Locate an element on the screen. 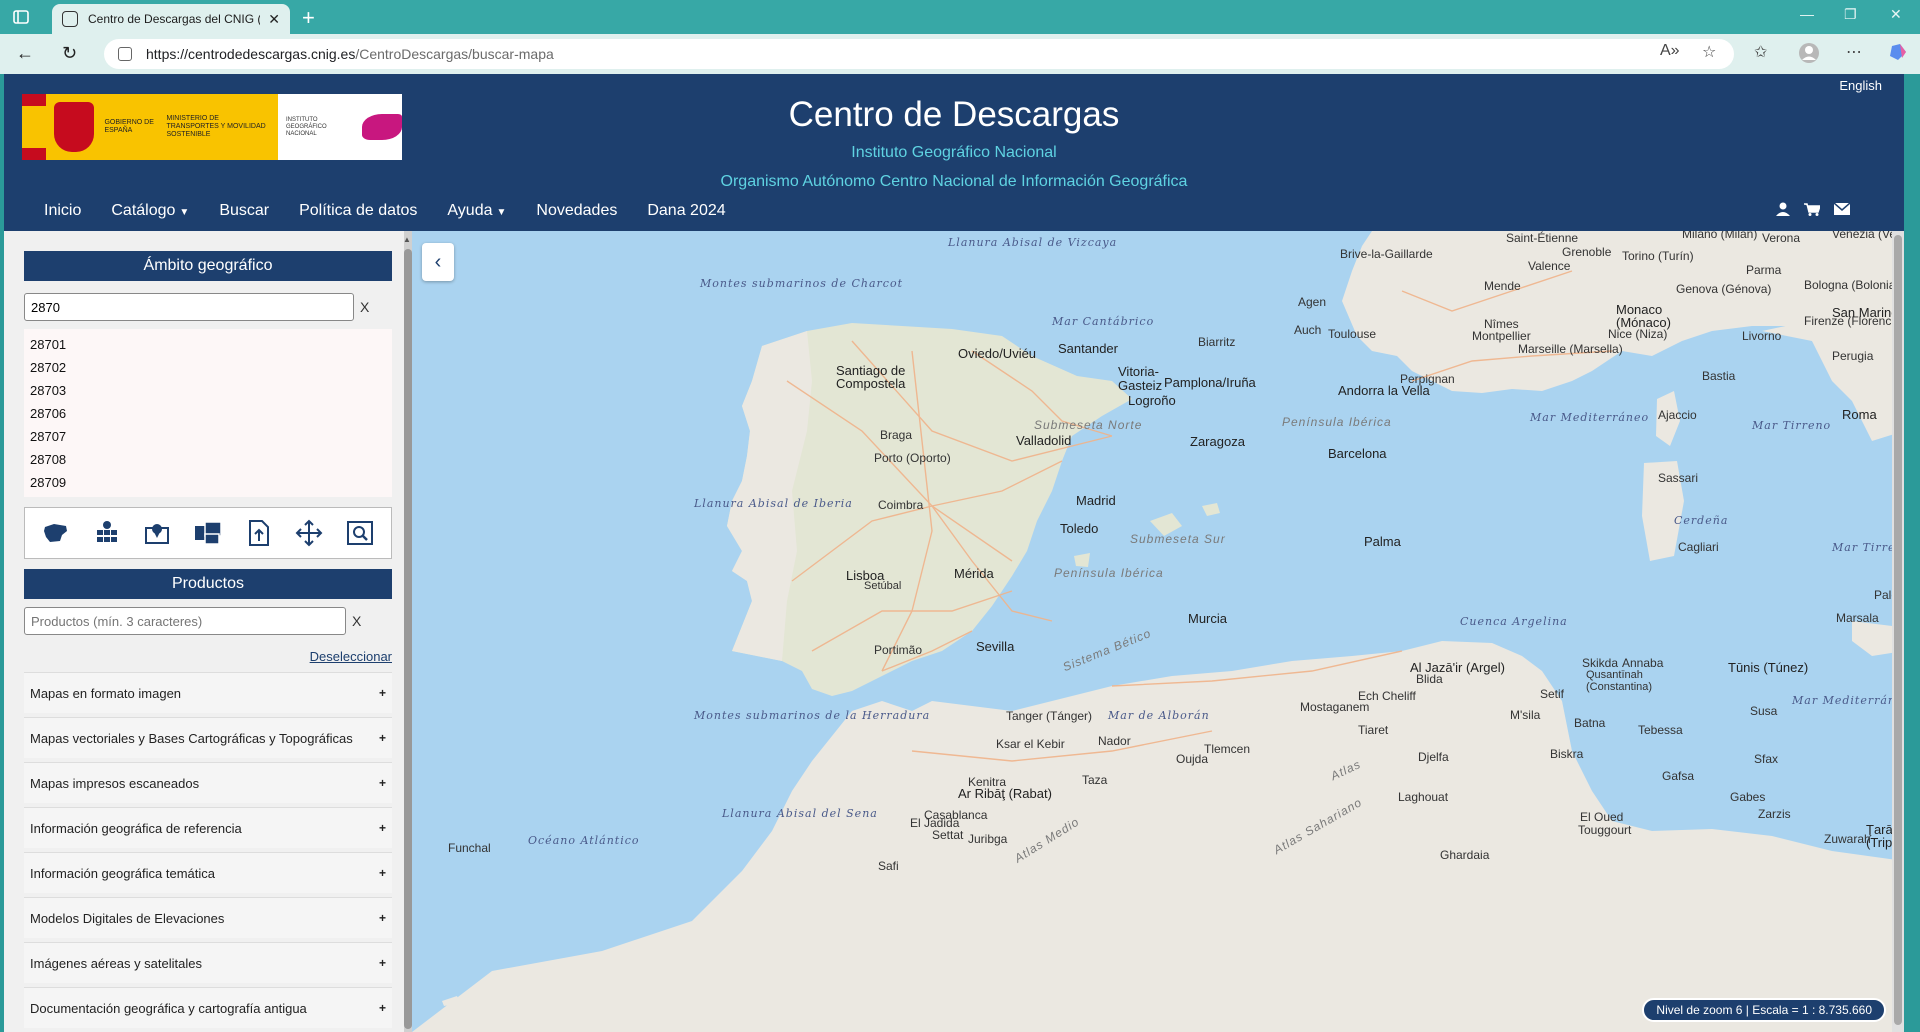 This screenshot has height=1032, width=1920. more-menu-icon: ⋯ is located at coordinates (1854, 52).